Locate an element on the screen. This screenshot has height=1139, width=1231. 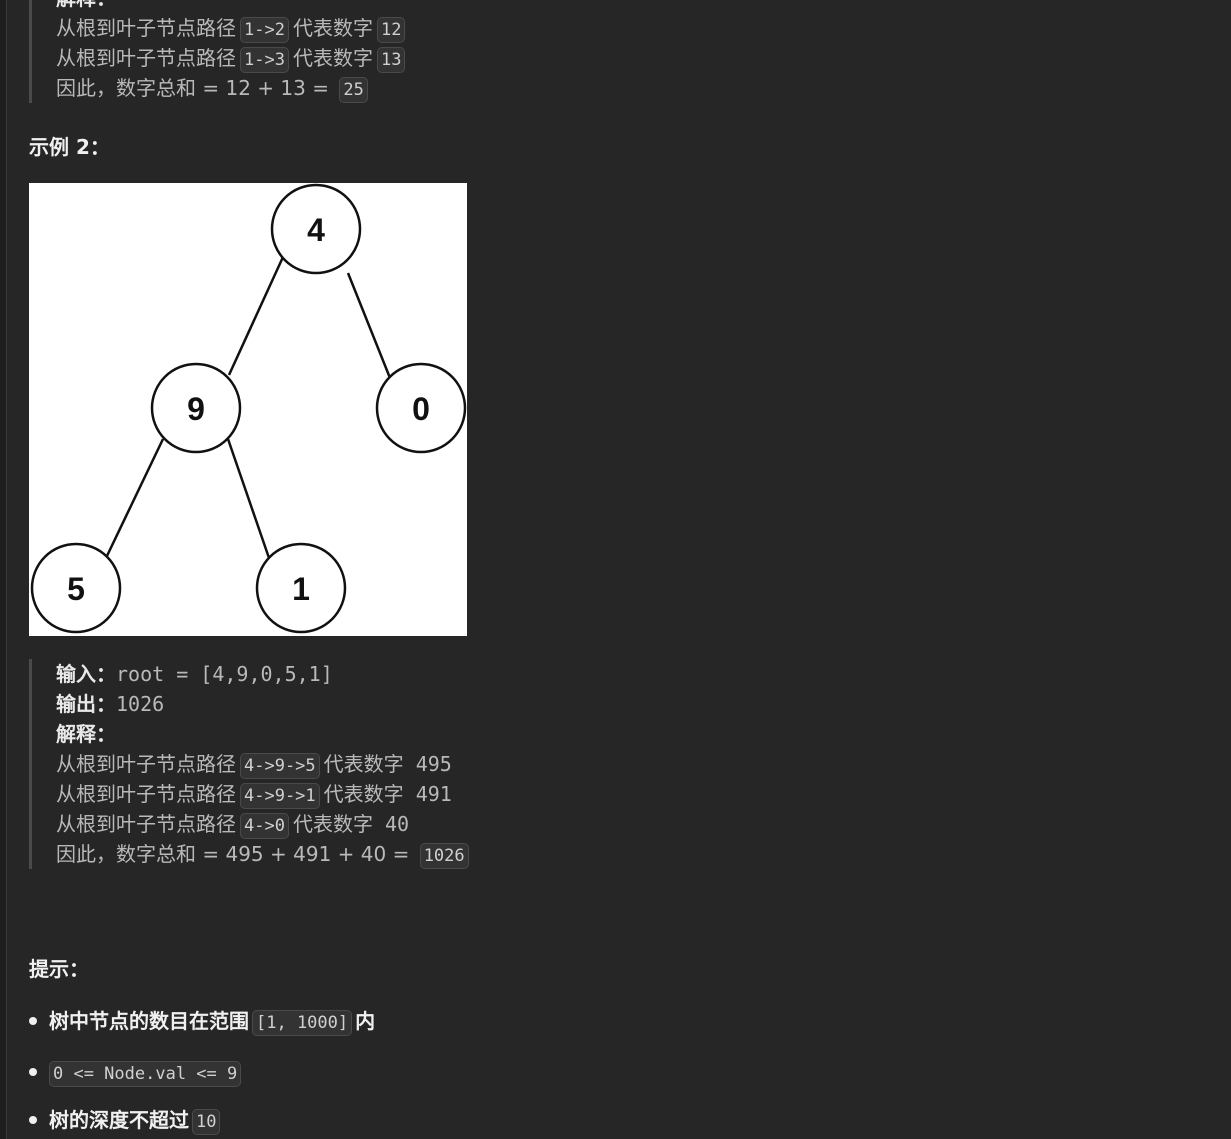
tree-node-label: 9 is located at coordinates (196, 409).